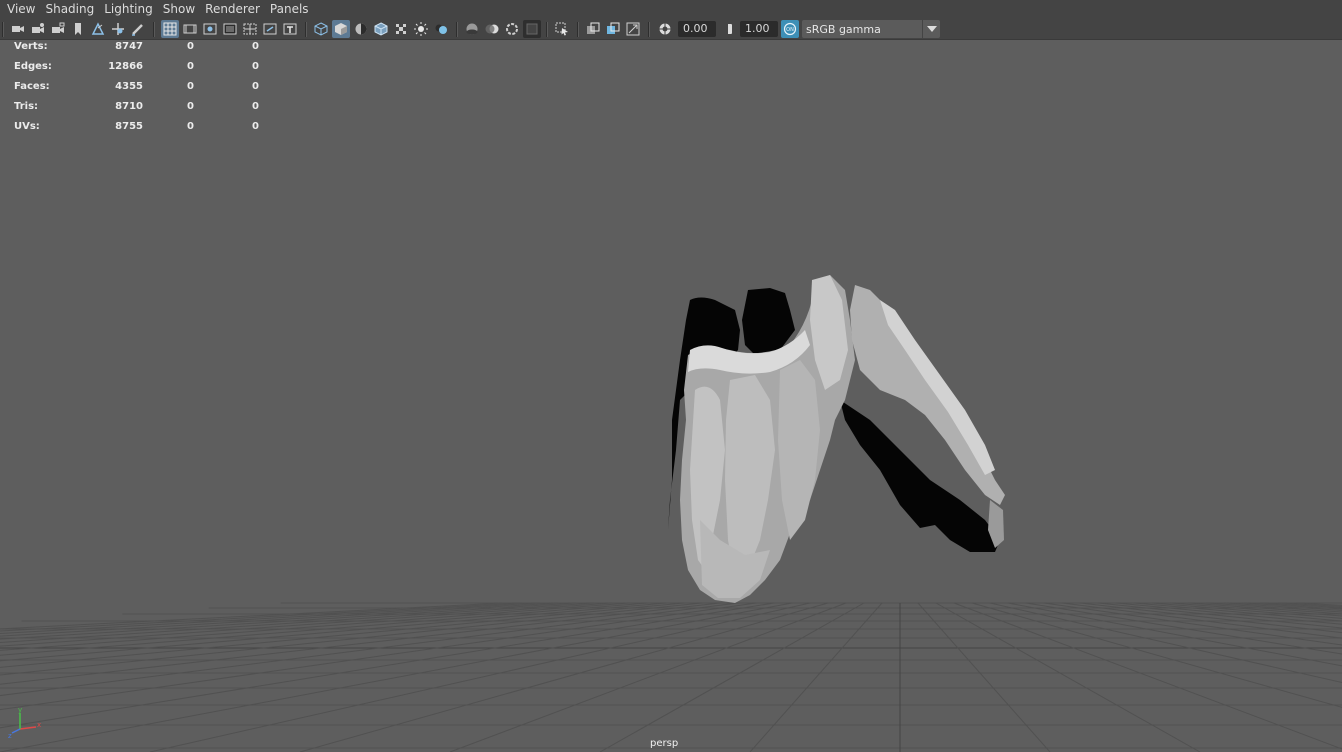 This screenshot has width=1342, height=752. I want to click on film-gate-icon, so click(190, 29).